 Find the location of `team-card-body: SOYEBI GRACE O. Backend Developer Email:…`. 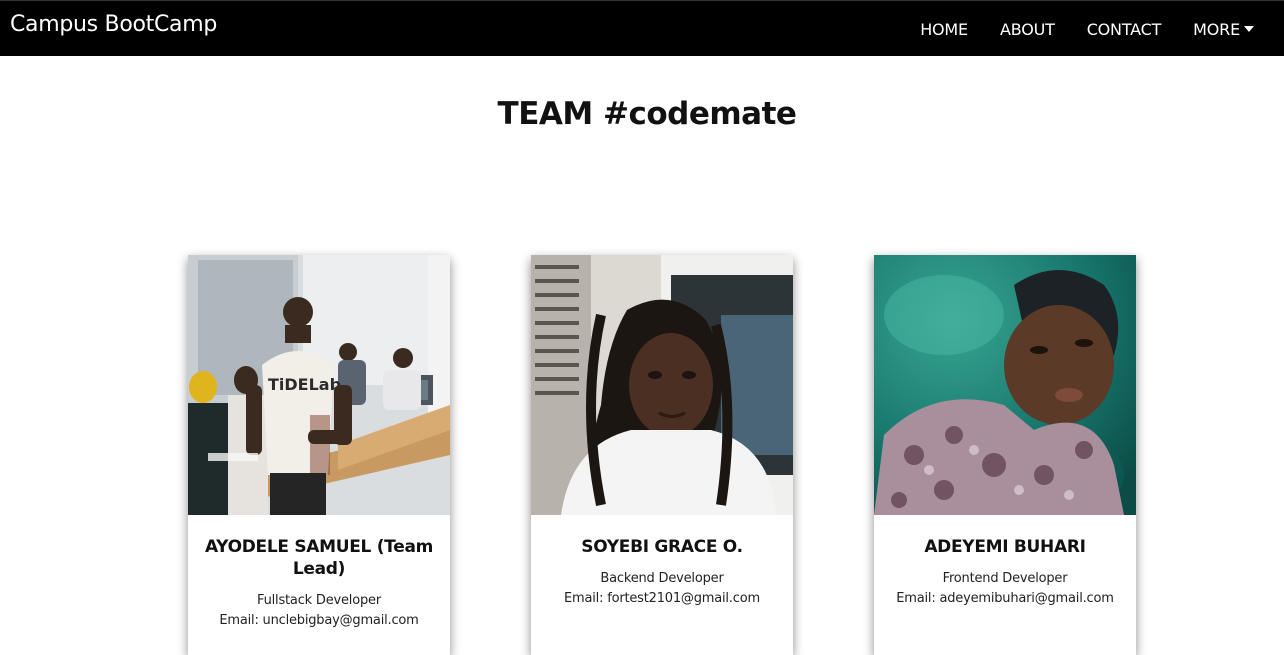

team-card-body: SOYEBI GRACE O. Backend Developer Email:… is located at coordinates (662, 562).